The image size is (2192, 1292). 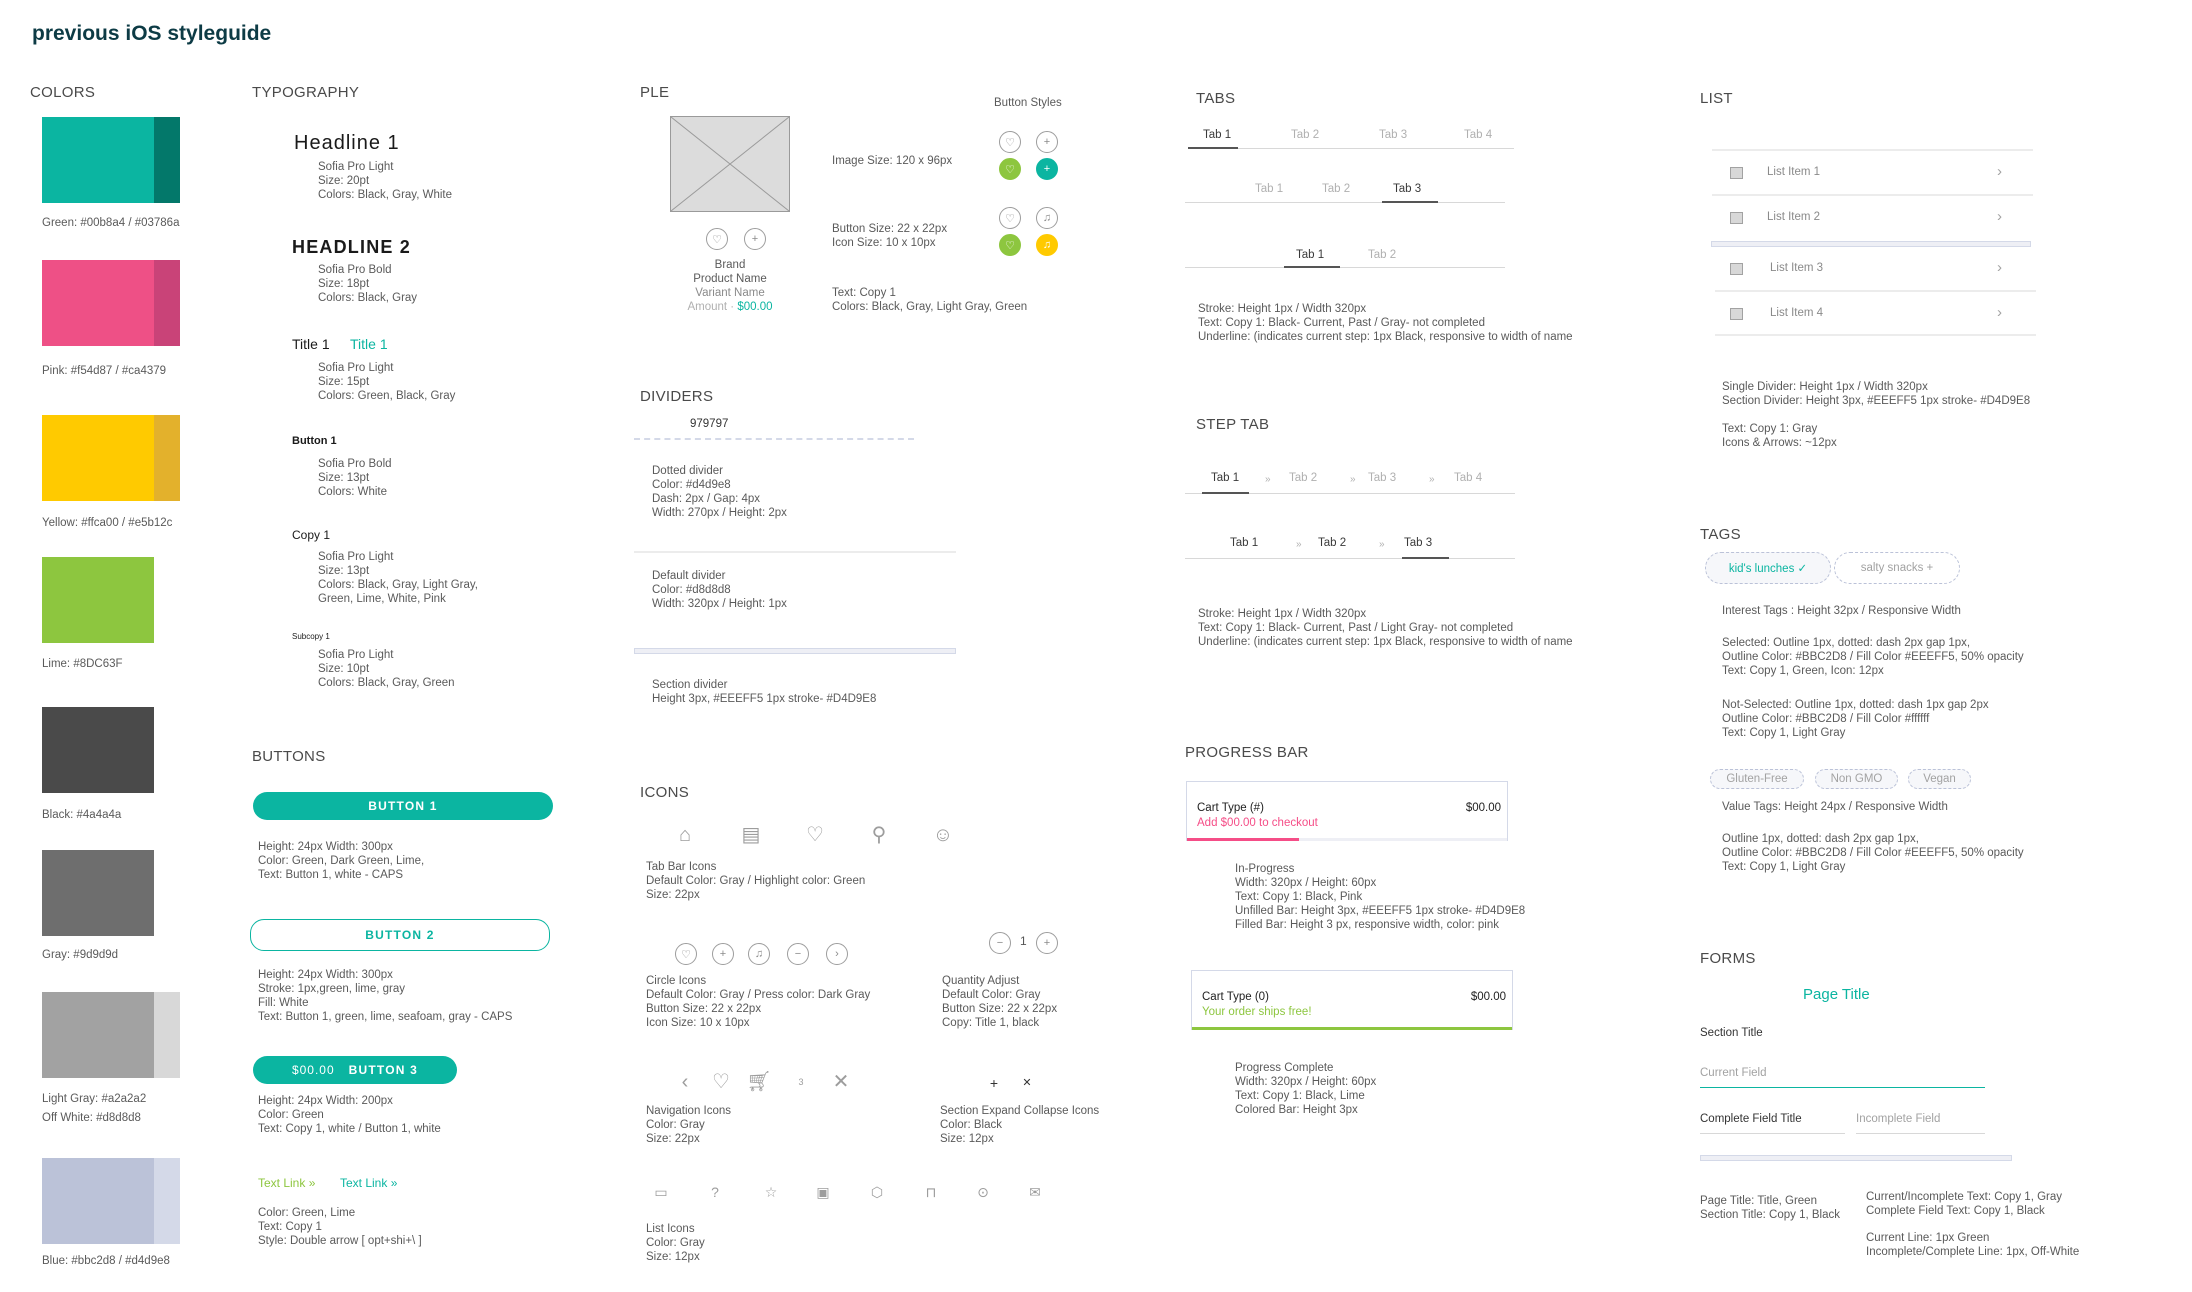 I want to click on swatch-secondary, so click(x=167, y=160).